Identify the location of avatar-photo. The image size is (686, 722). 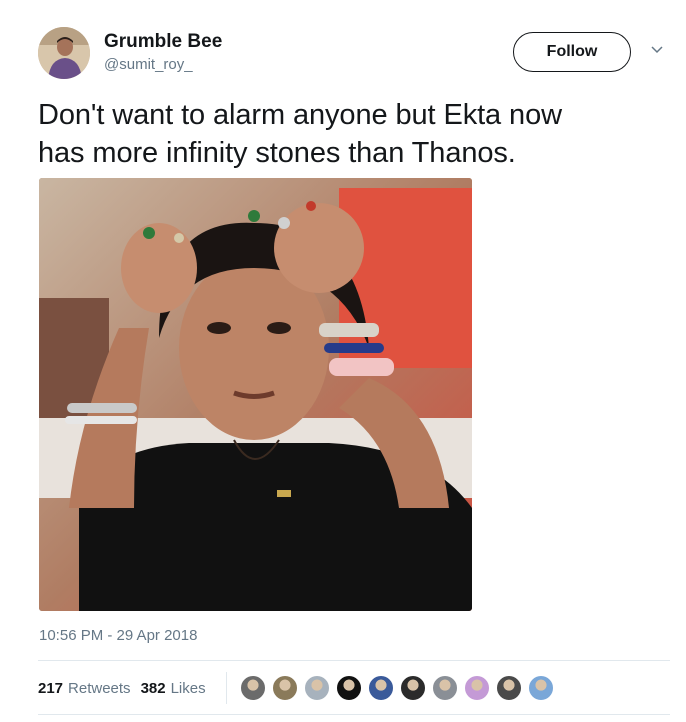
(64, 53).